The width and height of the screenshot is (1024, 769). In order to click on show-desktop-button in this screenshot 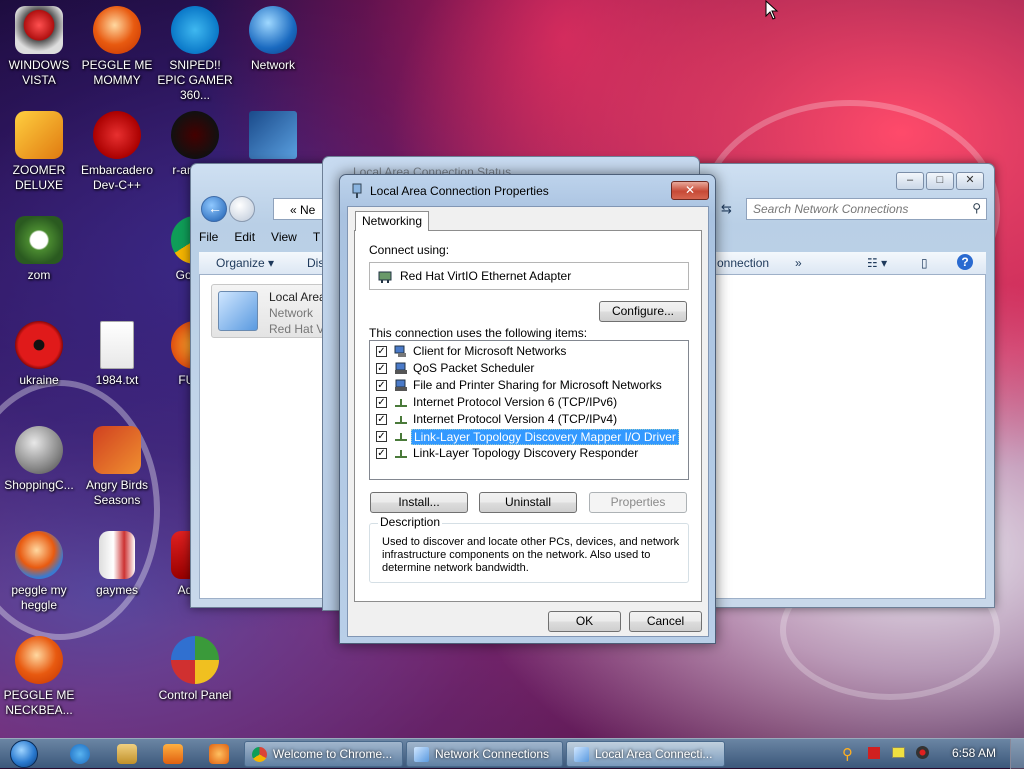, I will do `click(1017, 754)`.